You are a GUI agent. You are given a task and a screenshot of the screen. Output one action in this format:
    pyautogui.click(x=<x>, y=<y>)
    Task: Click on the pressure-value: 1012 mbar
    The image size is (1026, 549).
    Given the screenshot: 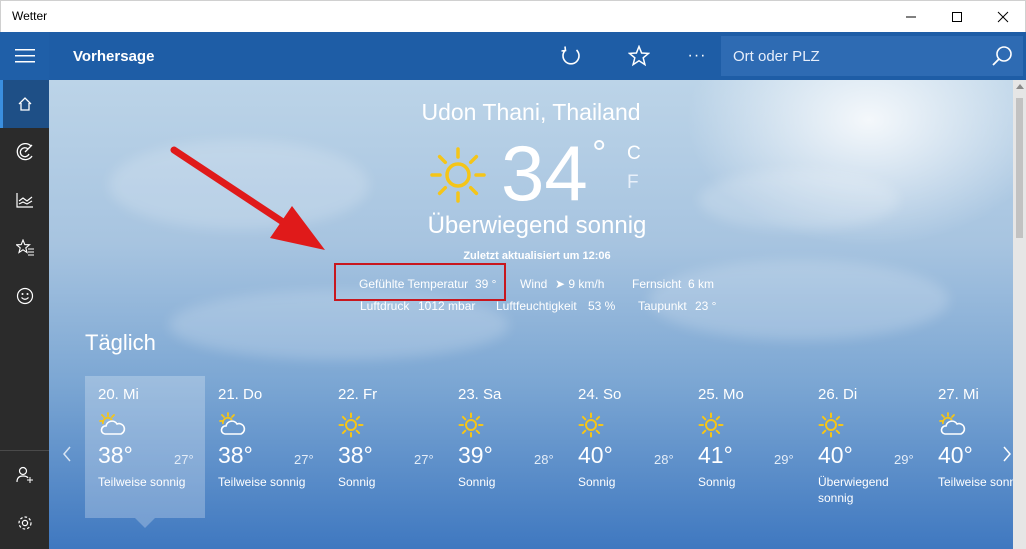 What is the action you would take?
    pyautogui.click(x=447, y=306)
    